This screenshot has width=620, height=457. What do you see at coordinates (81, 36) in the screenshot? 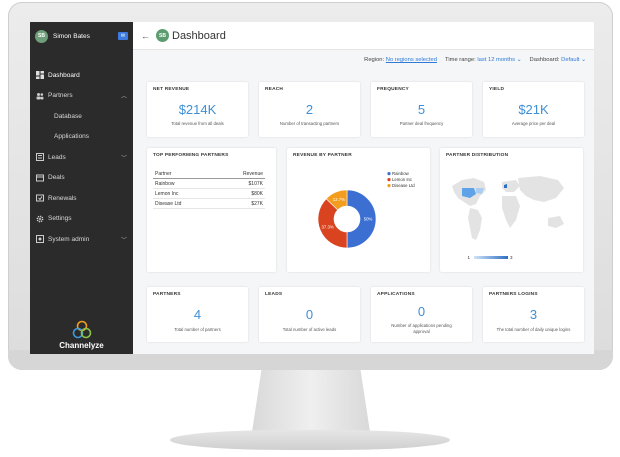
I see `user-menu: SB Simon Bates ✉` at bounding box center [81, 36].